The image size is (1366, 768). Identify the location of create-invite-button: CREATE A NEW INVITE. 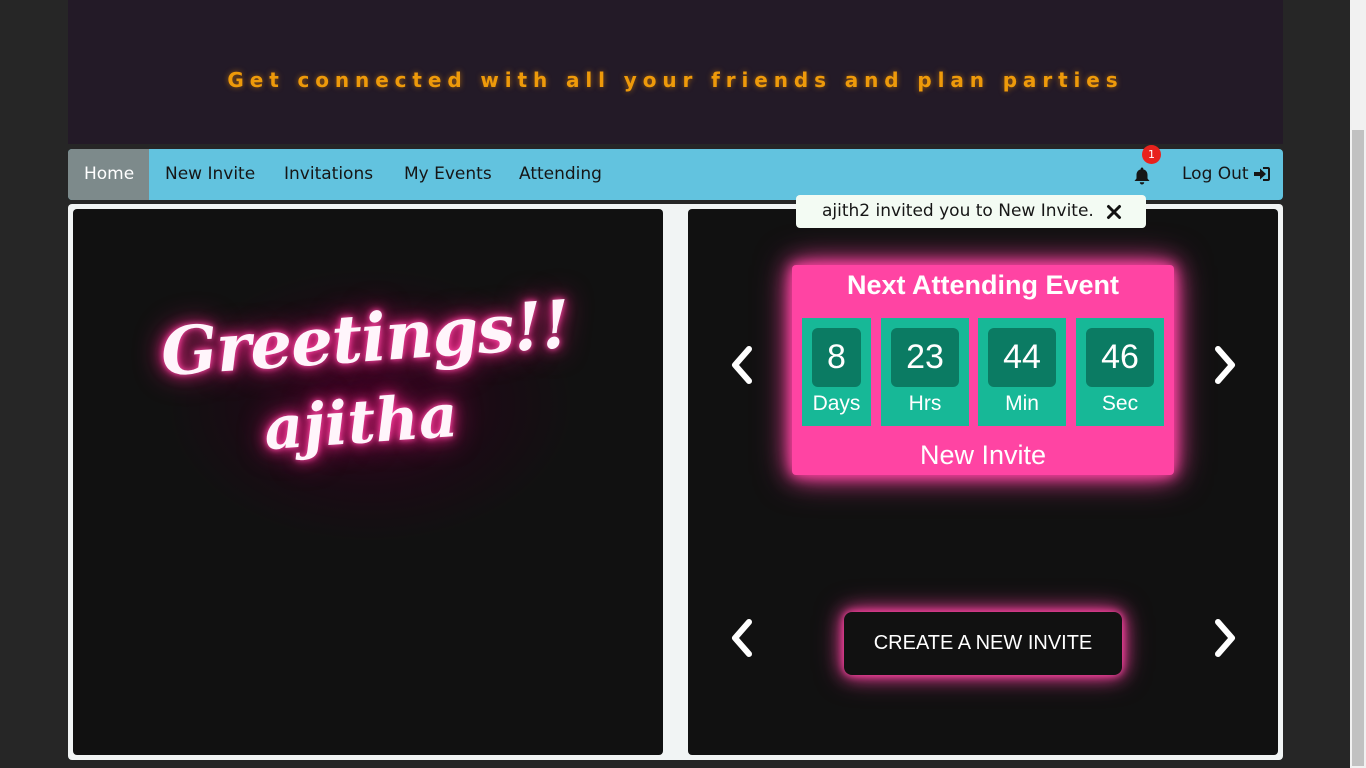
(983, 643).